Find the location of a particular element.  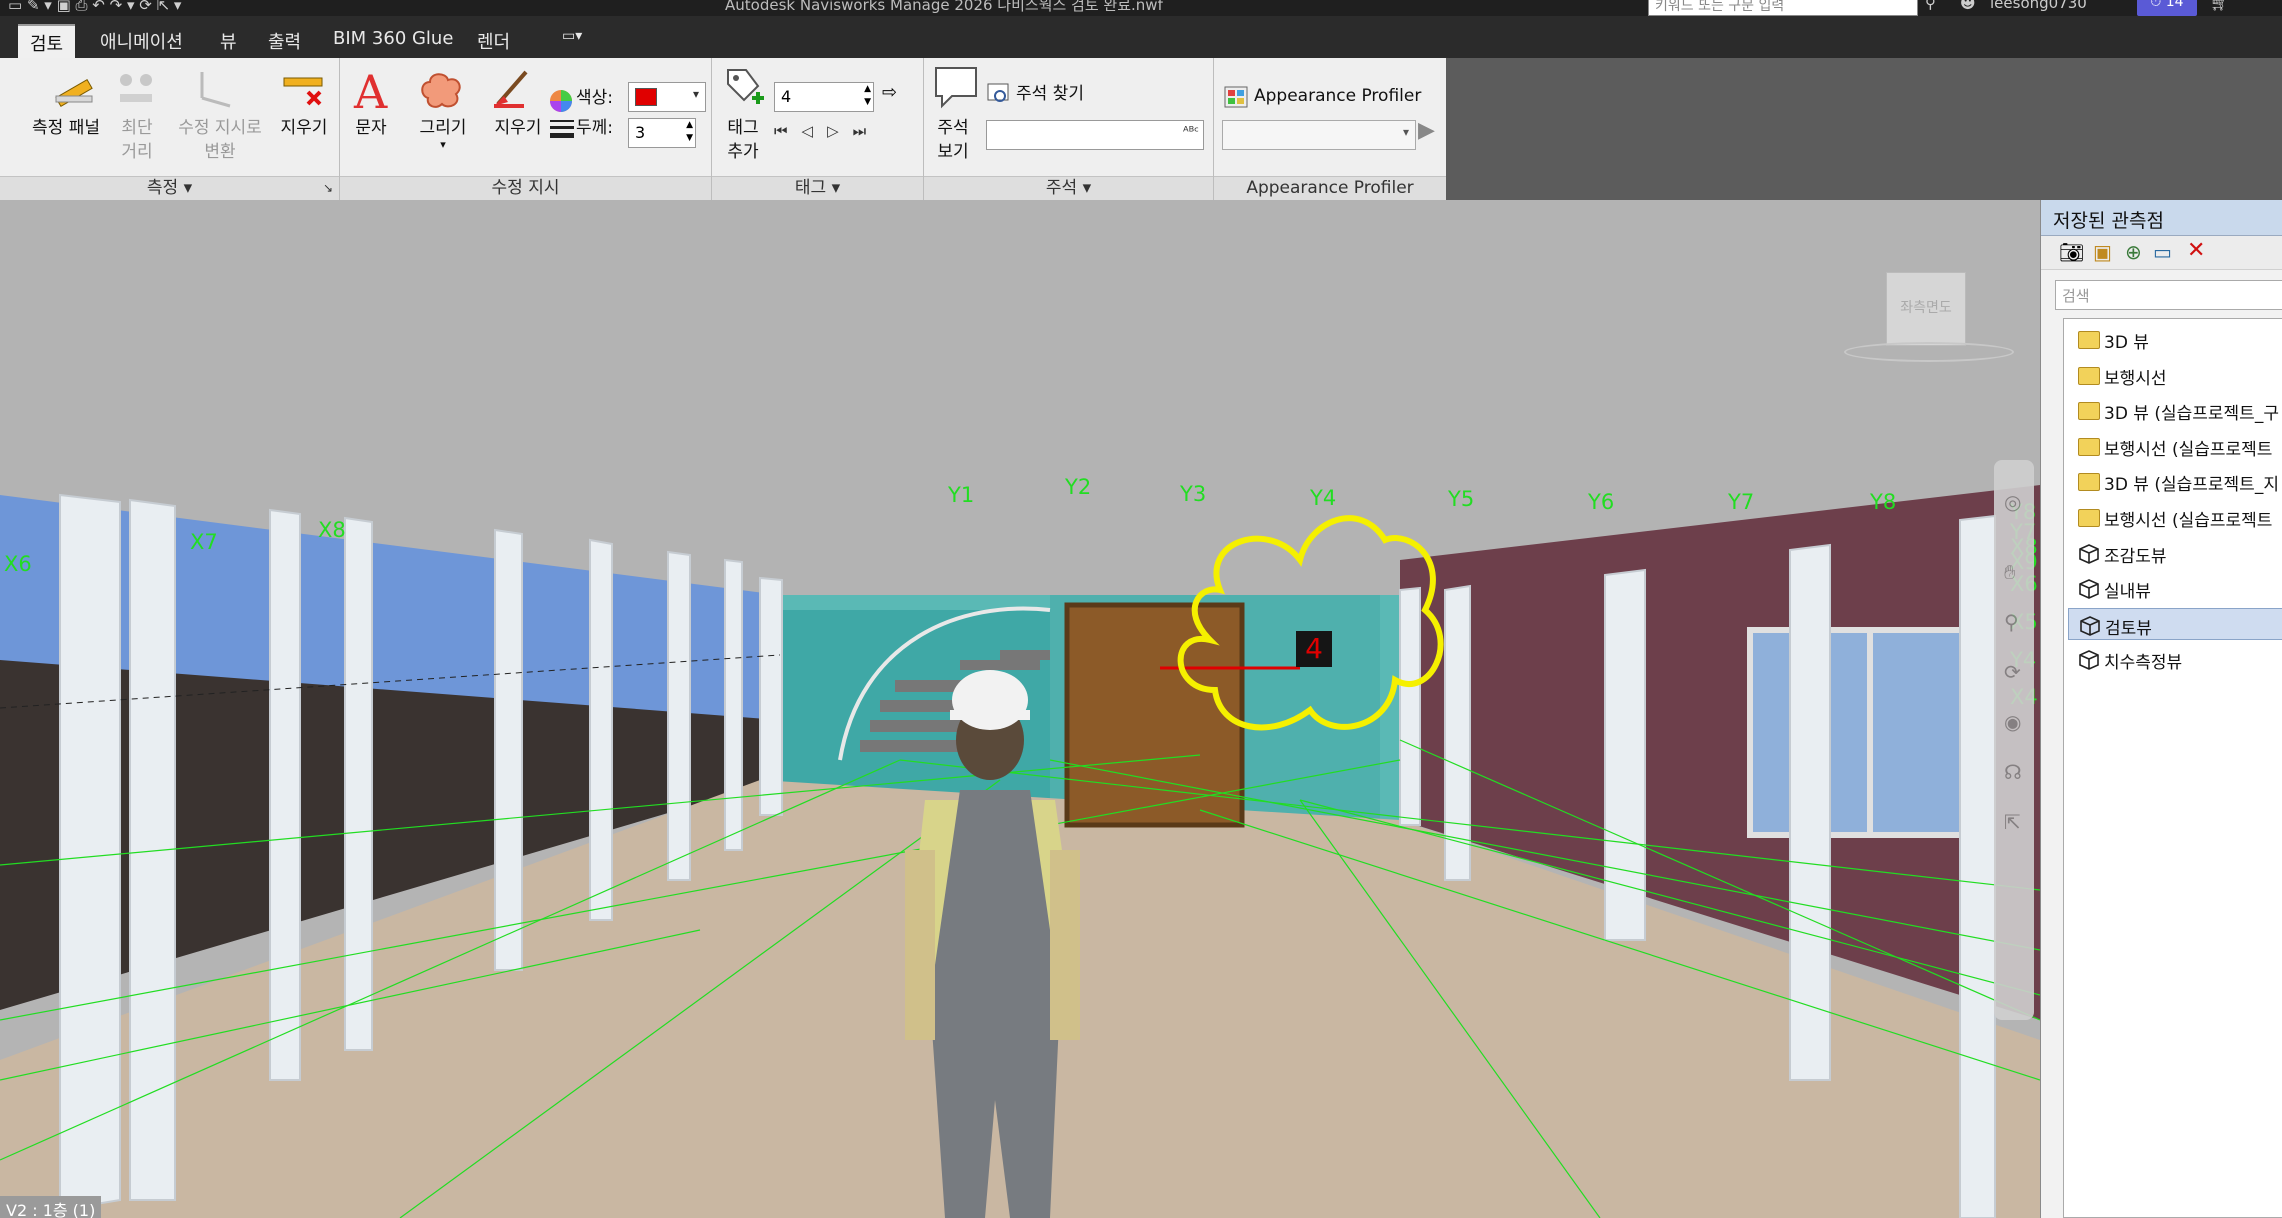

notification-badge: ⏱ 14 is located at coordinates (2167, 8).